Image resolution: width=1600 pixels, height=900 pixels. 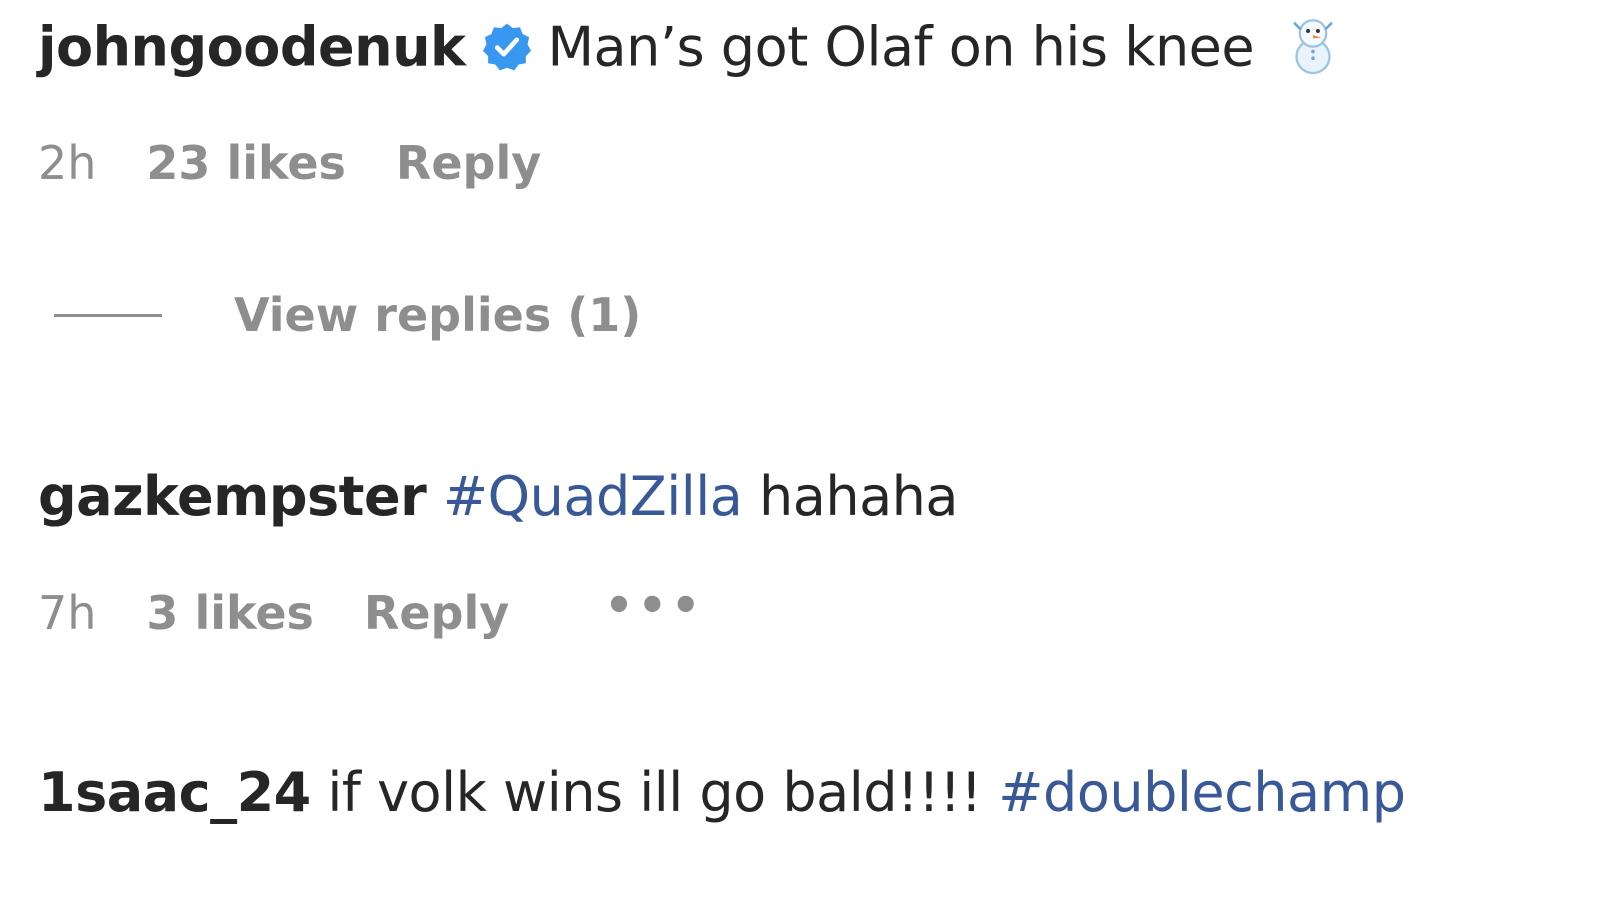 I want to click on comment-2-reply-button: Reply, so click(x=436, y=613).